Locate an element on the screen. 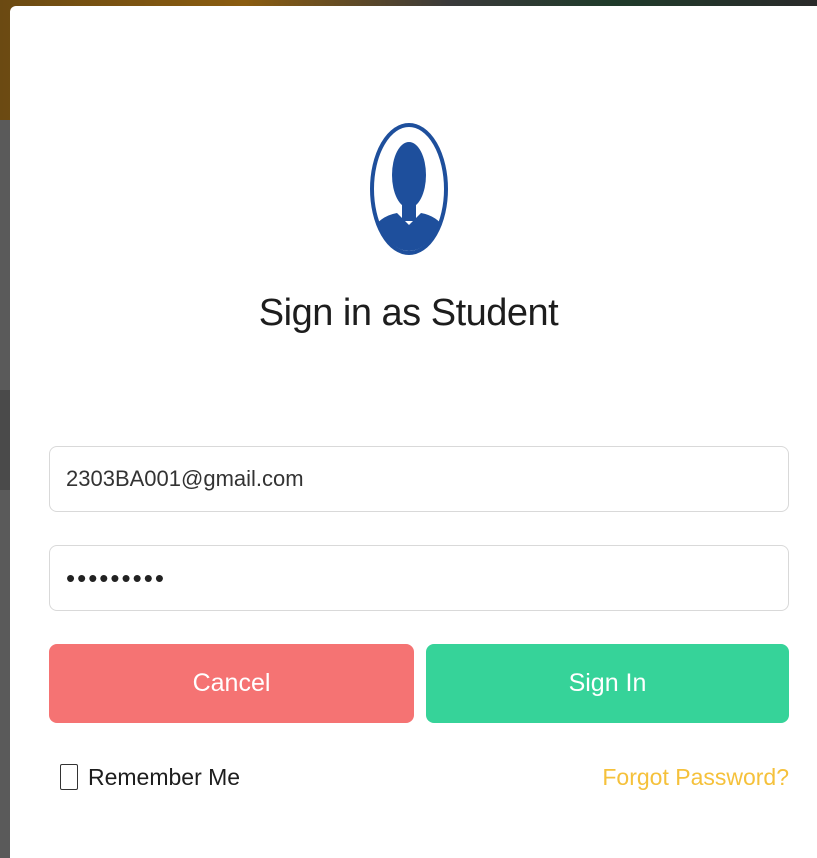 The width and height of the screenshot is (817, 858). remember-me-label: Remember Me is located at coordinates (164, 776).